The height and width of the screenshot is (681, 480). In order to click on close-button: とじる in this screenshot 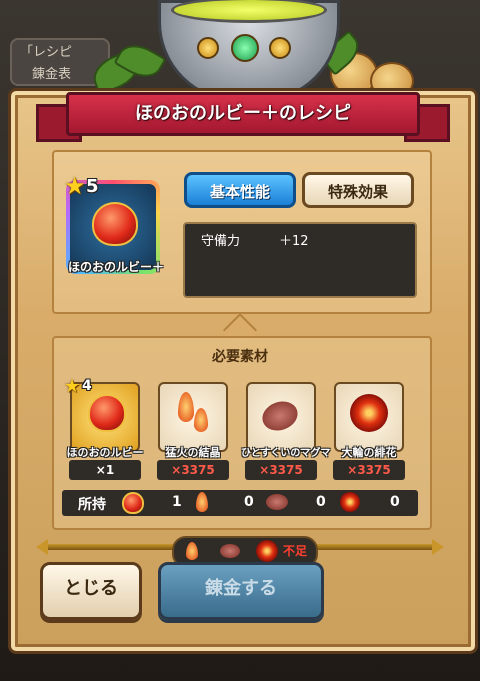, I will do `click(91, 591)`.